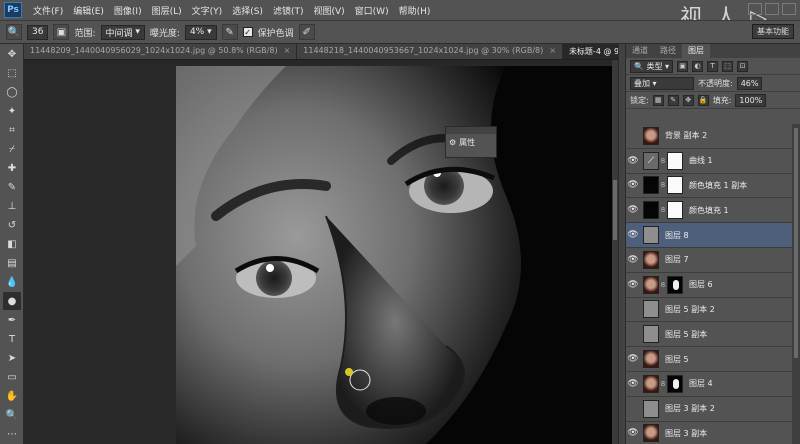 Image resolution: width=800 pixels, height=444 pixels. Describe the element at coordinates (709, 384) in the screenshot. I see `layer-row: 👁 8 图层 4` at that location.